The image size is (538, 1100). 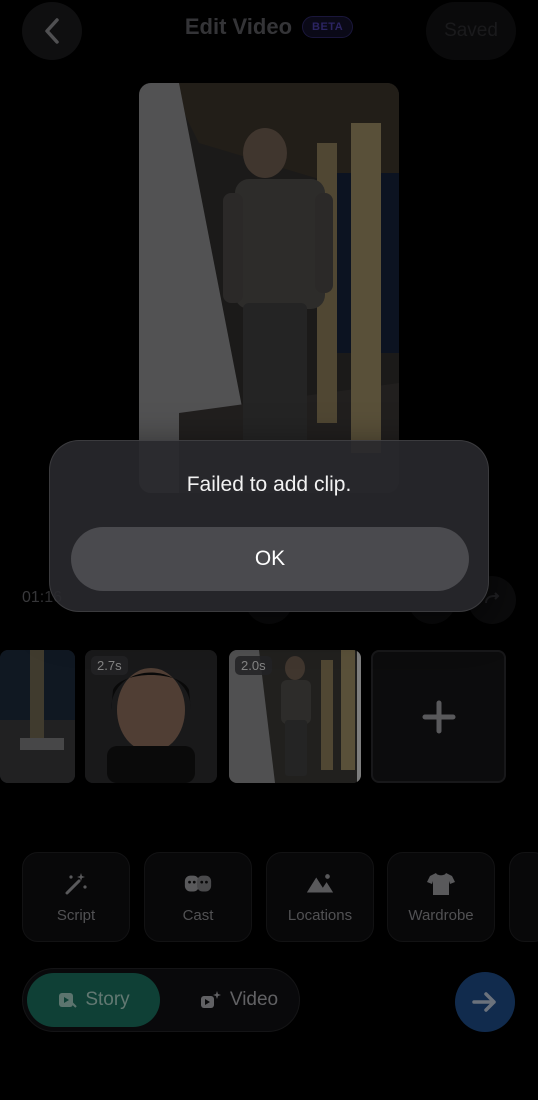 What do you see at coordinates (269, 526) in the screenshot?
I see `alert-dialog: Failed to add clip. OK` at bounding box center [269, 526].